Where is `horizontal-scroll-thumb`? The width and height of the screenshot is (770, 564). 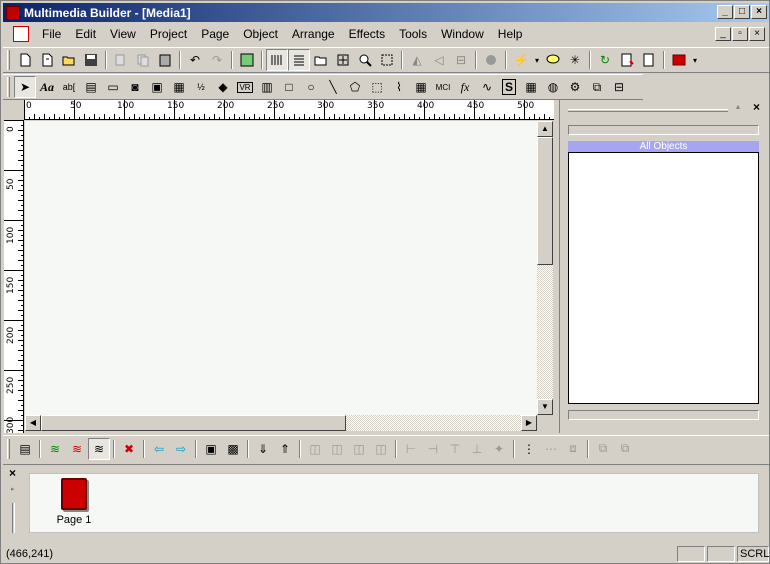 horizontal-scroll-thumb is located at coordinates (193, 423).